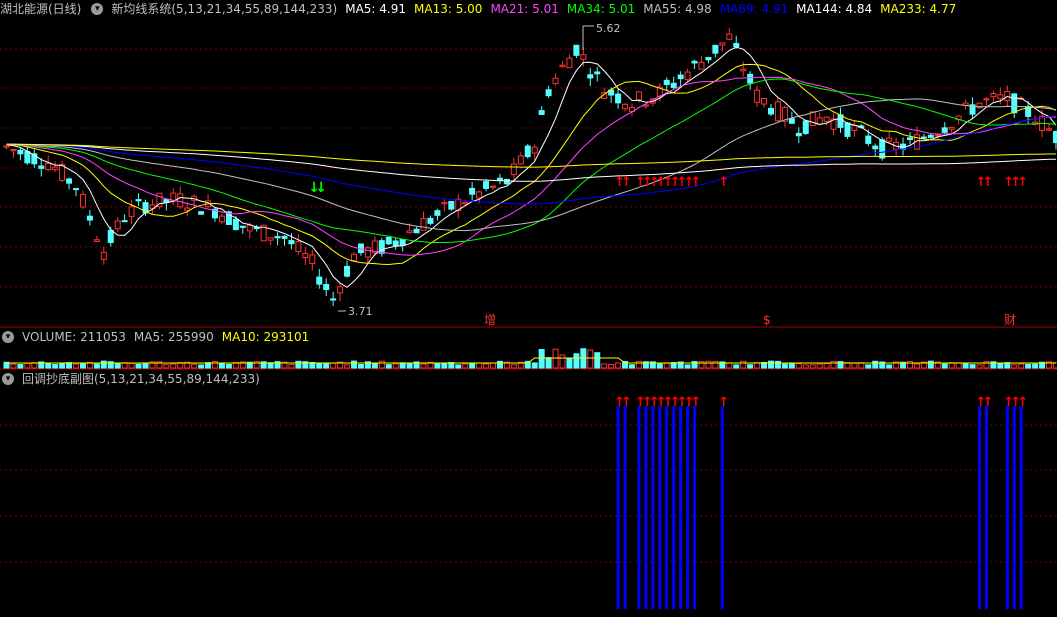 This screenshot has width=1057, height=617. What do you see at coordinates (321, 188) in the screenshot?
I see `buy-arrow-icon: ↓` at bounding box center [321, 188].